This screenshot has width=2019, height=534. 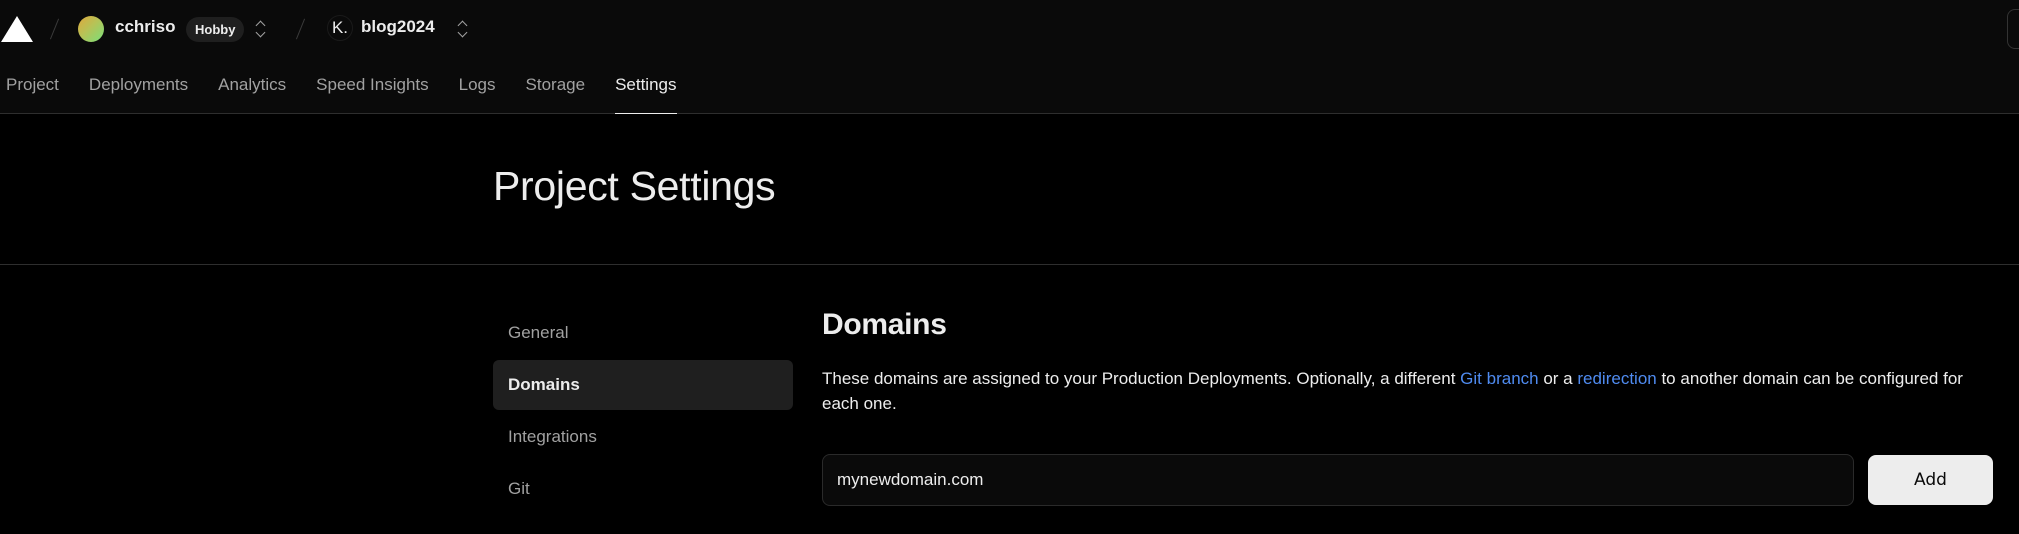 I want to click on tab-logs: Logs, so click(x=477, y=86).